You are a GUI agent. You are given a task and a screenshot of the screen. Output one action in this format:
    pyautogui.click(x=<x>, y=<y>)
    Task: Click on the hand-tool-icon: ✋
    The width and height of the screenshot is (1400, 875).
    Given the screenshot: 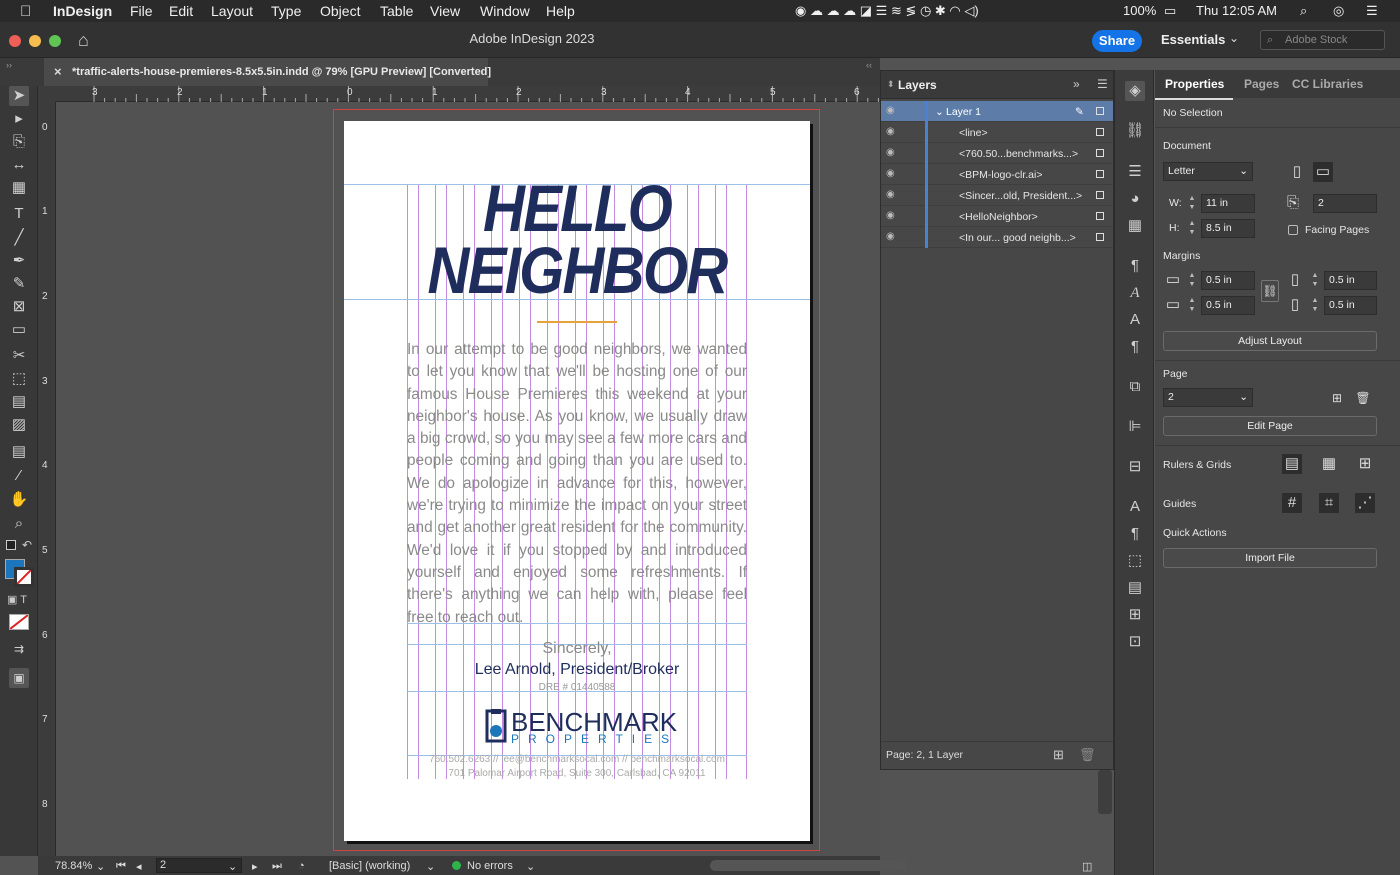 What is the action you would take?
    pyautogui.click(x=19, y=500)
    